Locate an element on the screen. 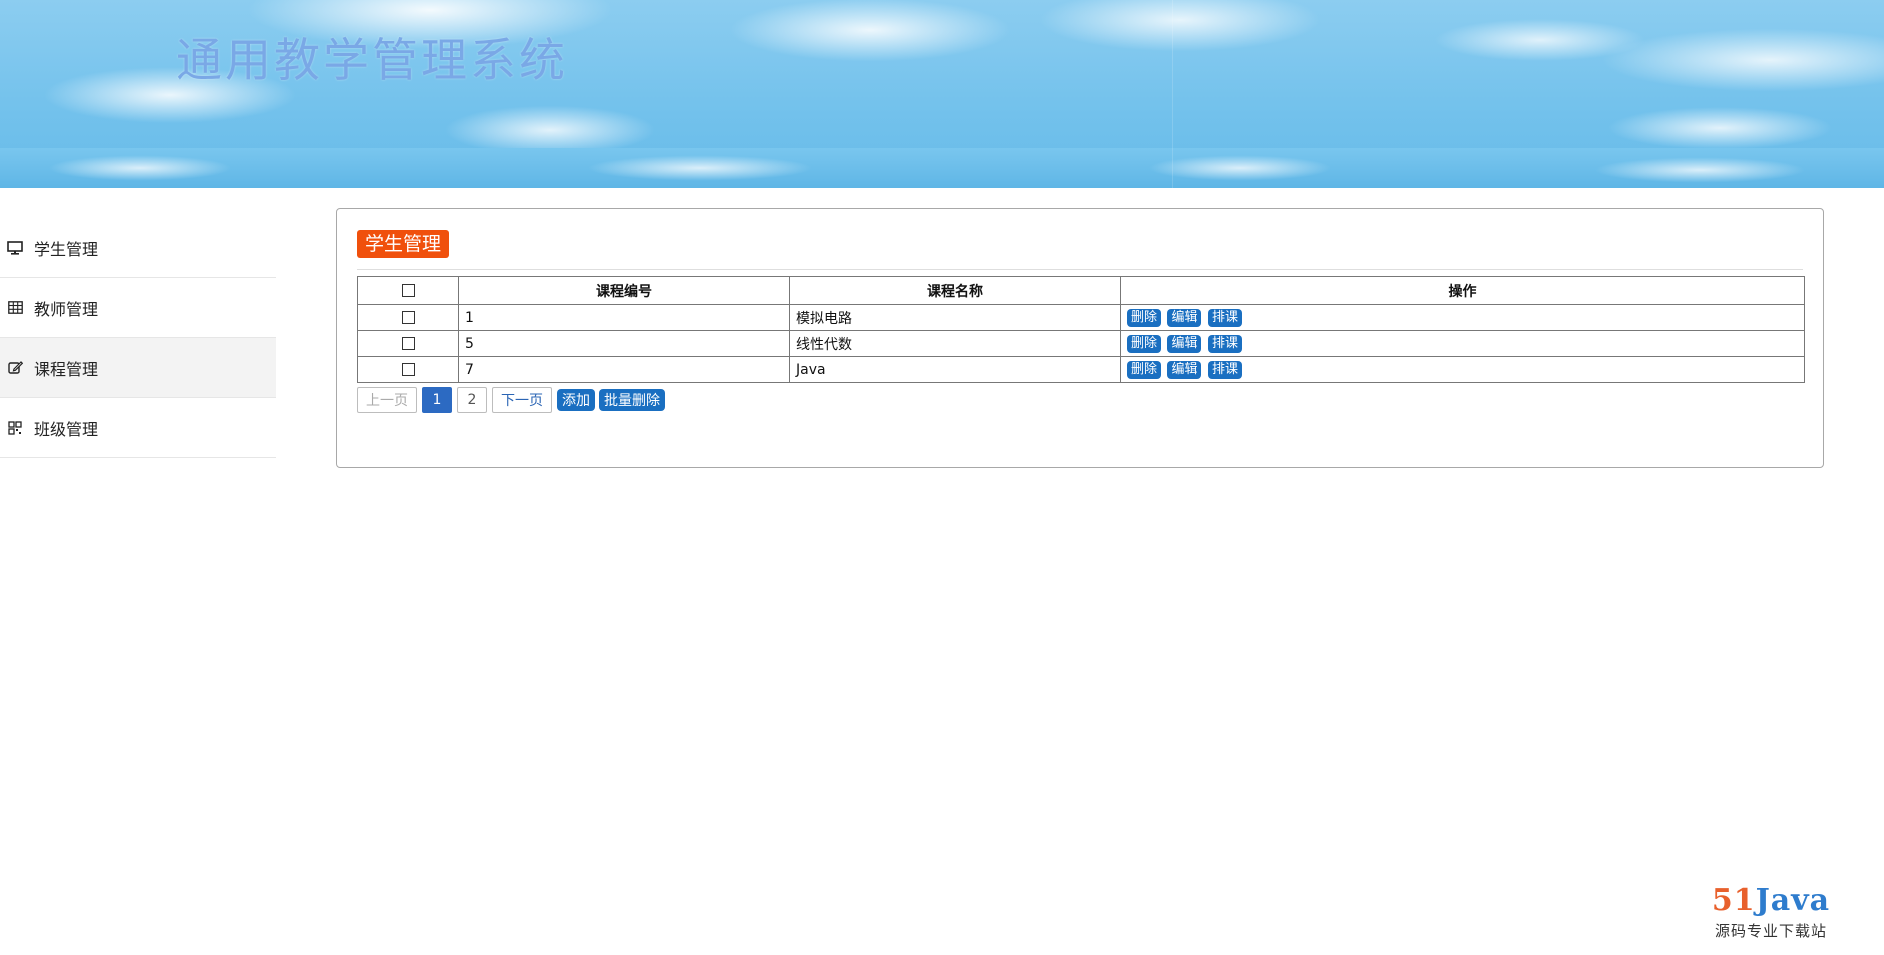 This screenshot has width=1884, height=955. watermark-subtitle: 源码专业下载站 is located at coordinates (1770, 931).